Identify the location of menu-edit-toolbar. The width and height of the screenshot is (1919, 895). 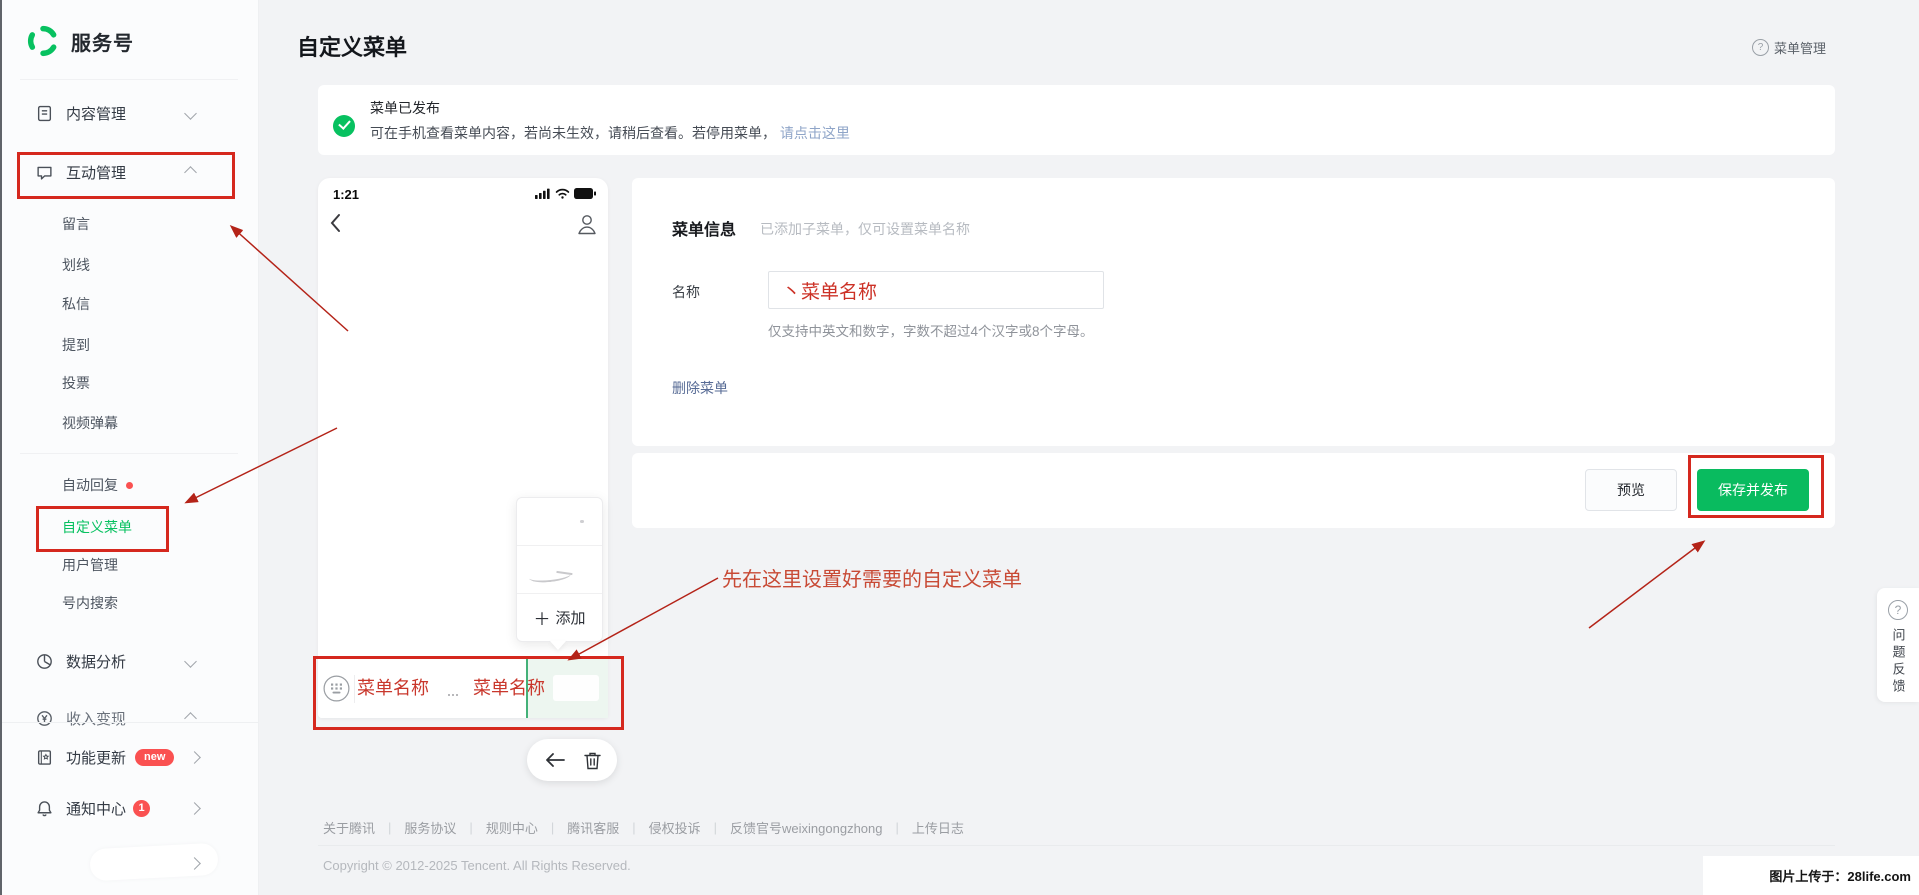
(572, 760).